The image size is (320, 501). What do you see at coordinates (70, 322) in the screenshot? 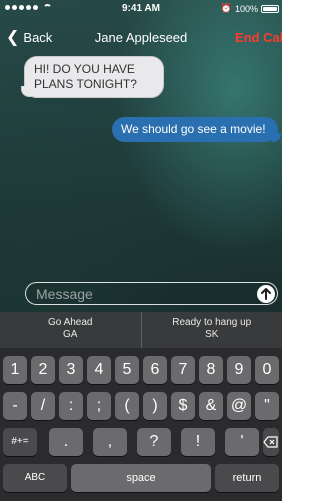
I see `suggestion-label: Go Ahead` at bounding box center [70, 322].